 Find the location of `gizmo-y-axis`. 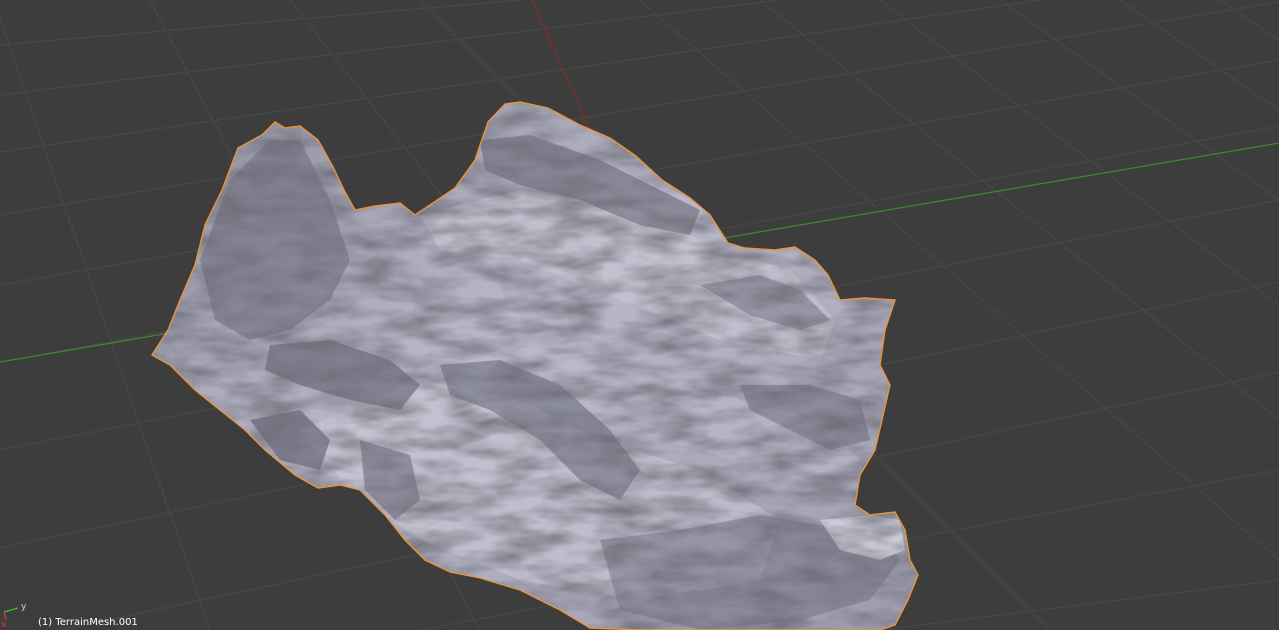

gizmo-y-axis is located at coordinates (11, 610).